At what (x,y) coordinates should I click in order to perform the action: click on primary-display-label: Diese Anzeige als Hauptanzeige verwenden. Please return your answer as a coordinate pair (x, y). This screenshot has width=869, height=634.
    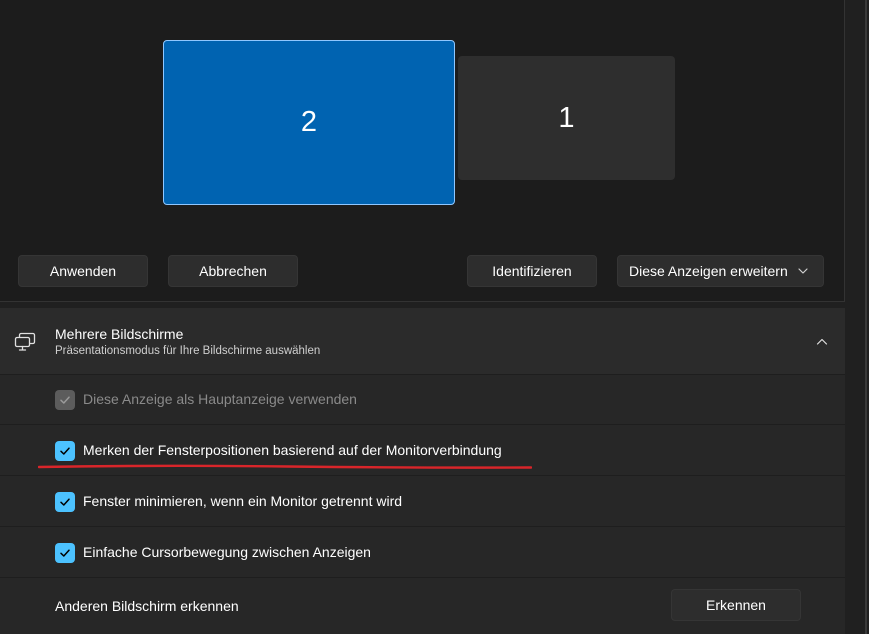
    Looking at the image, I should click on (220, 399).